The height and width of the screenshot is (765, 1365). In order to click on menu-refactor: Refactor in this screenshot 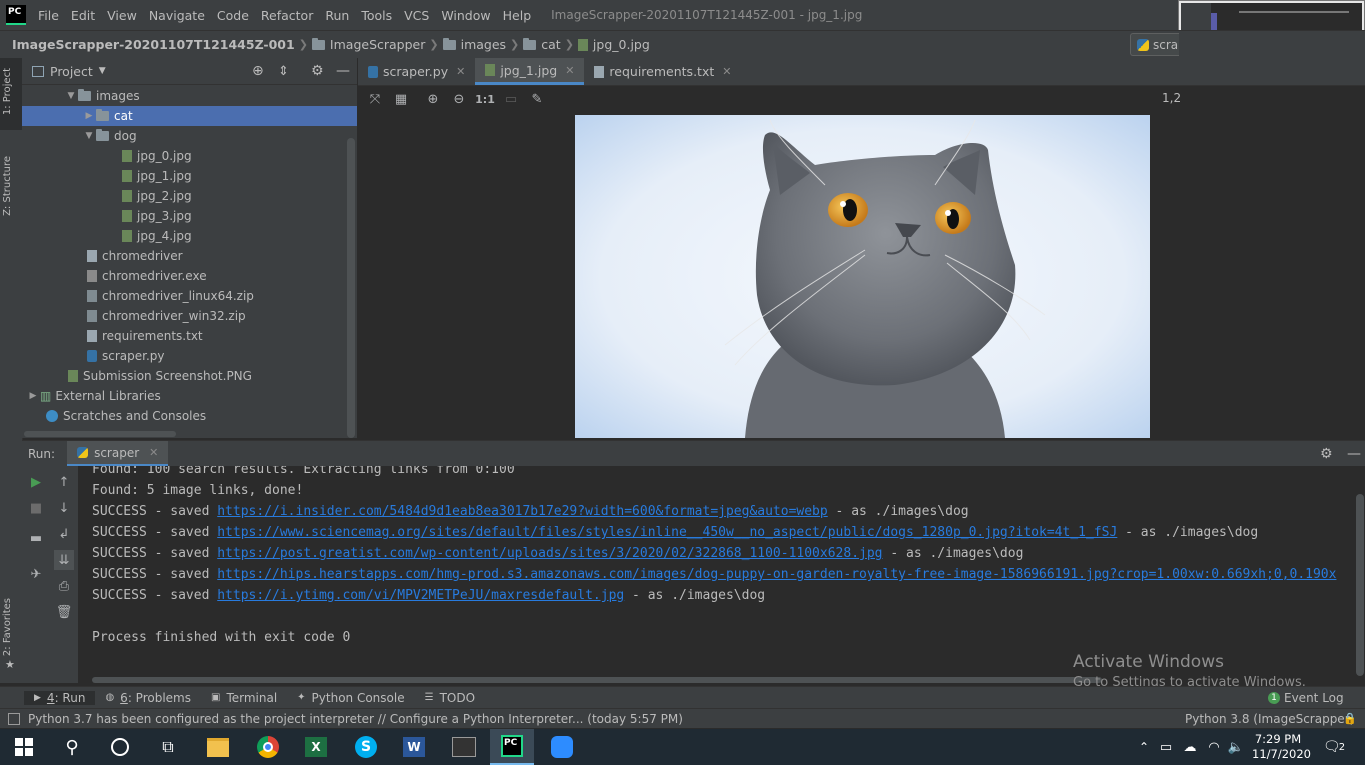, I will do `click(287, 15)`.